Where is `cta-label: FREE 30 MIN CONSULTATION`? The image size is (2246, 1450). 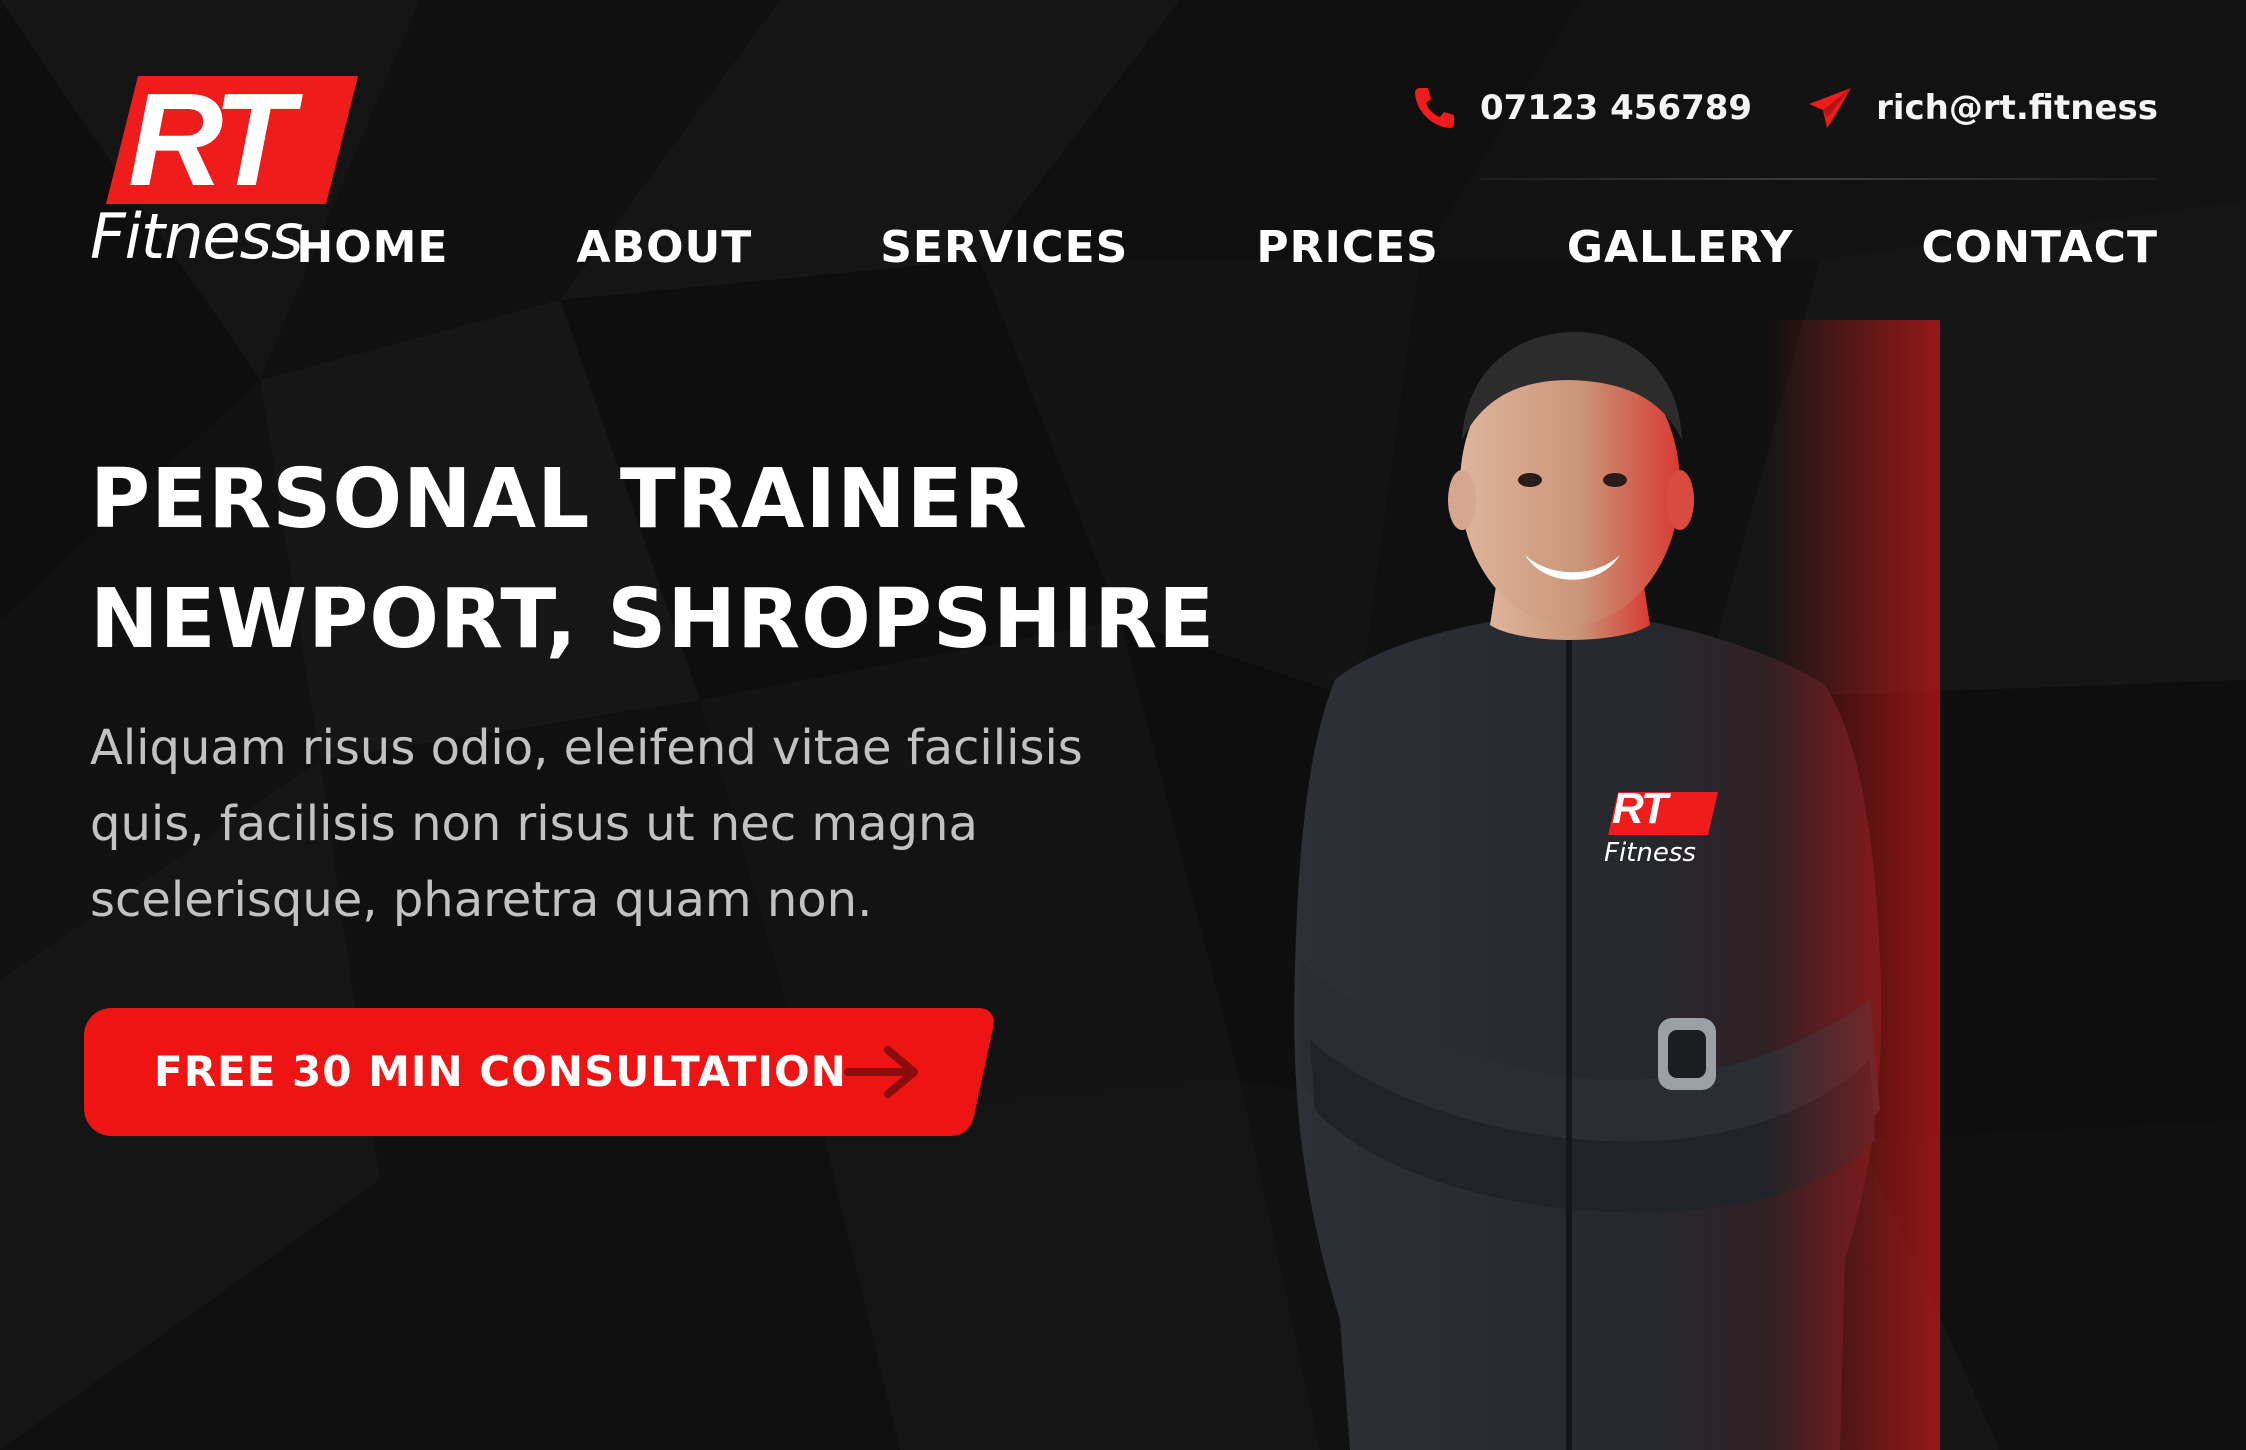 cta-label: FREE 30 MIN CONSULTATION is located at coordinates (500, 1071).